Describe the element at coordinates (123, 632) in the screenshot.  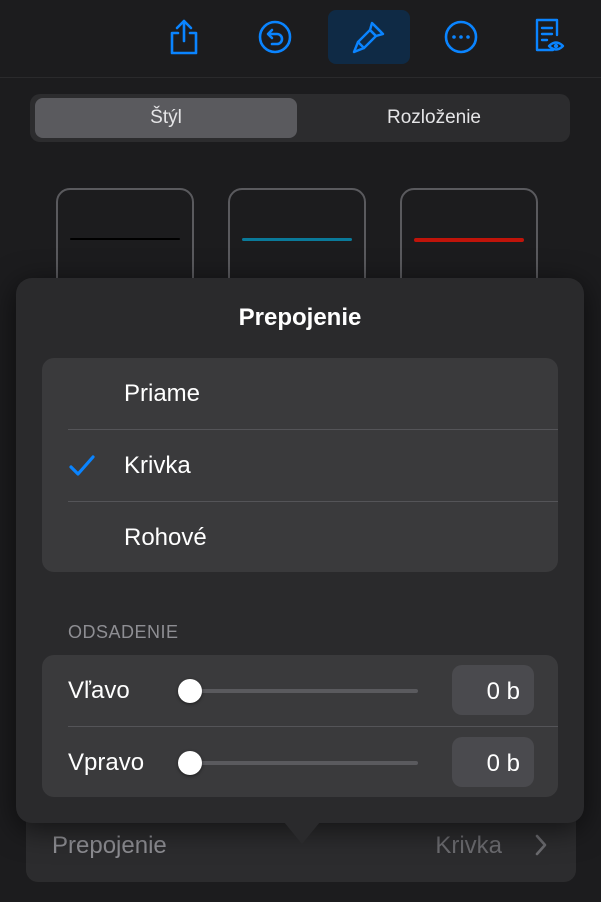
I see `section-header-offset: ODSADENIE` at that location.